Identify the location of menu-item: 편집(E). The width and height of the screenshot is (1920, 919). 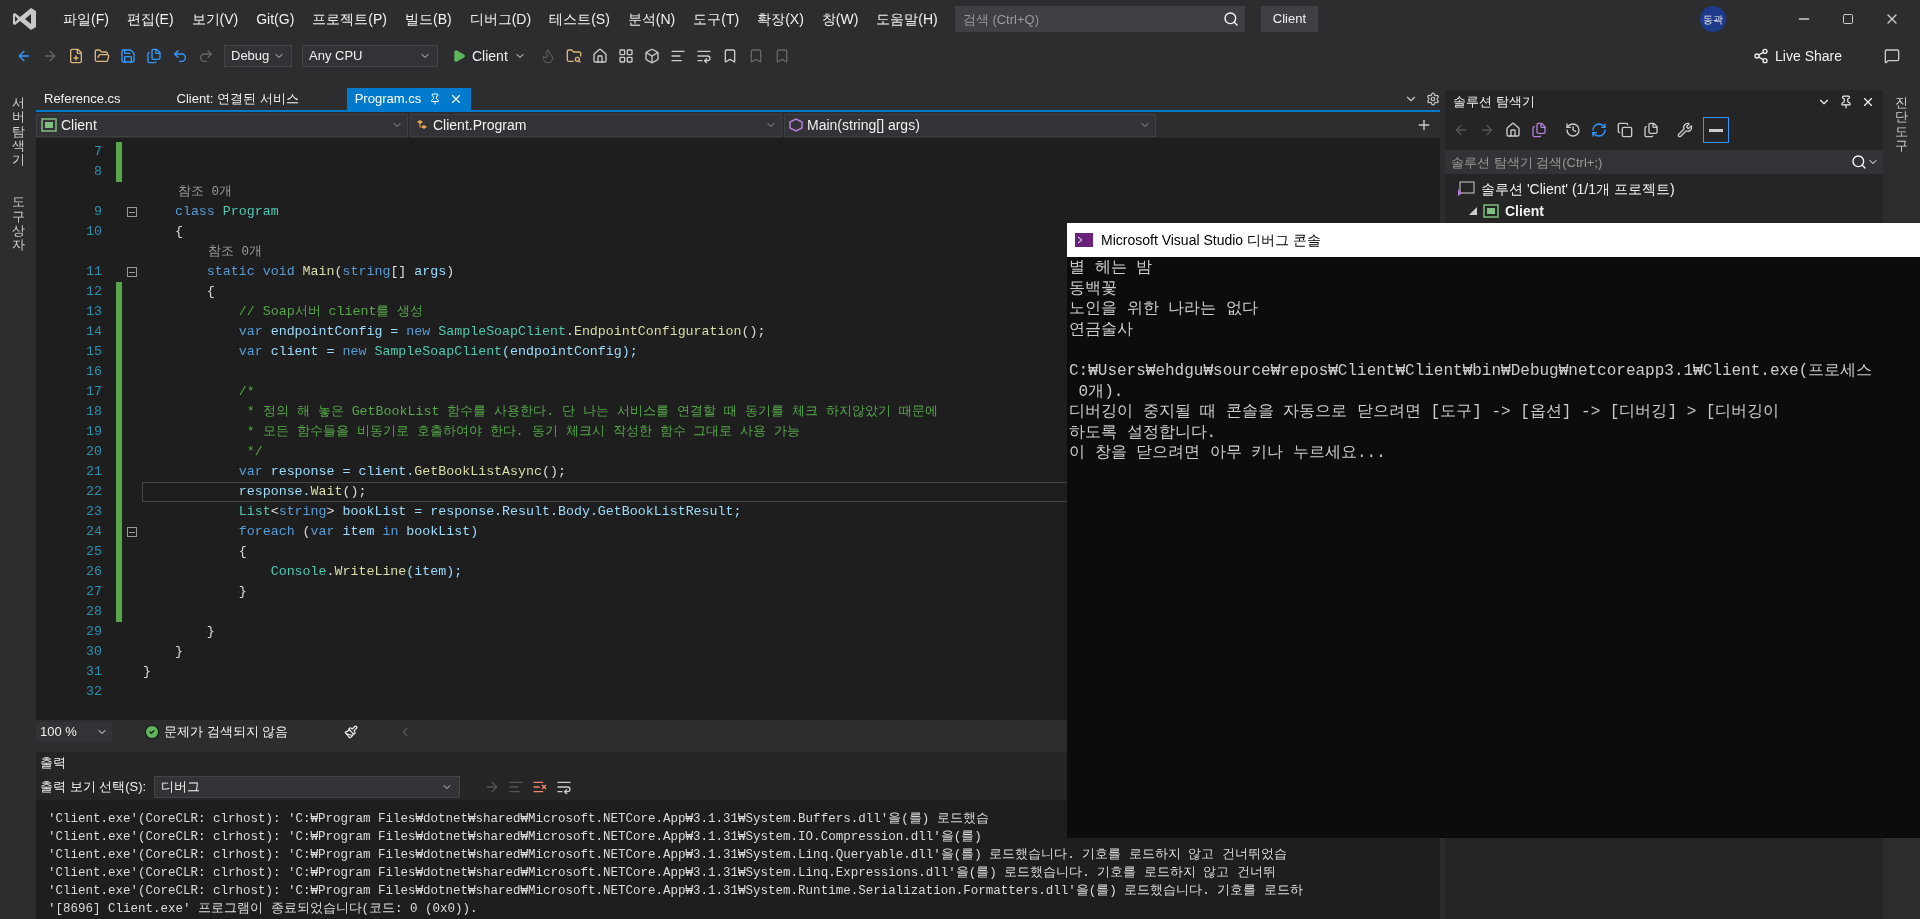
(150, 19).